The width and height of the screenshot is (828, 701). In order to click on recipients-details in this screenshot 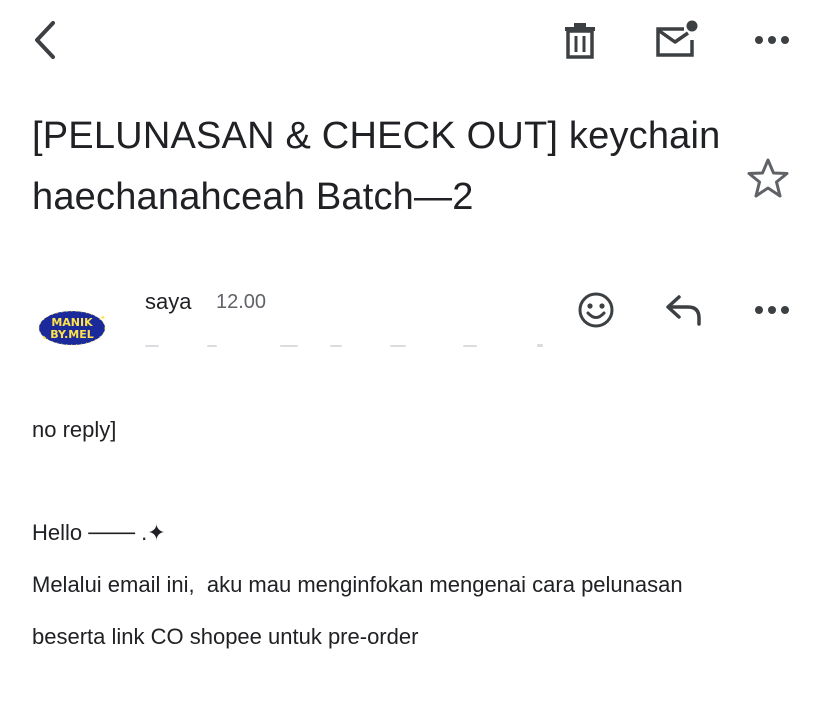, I will do `click(355, 342)`.